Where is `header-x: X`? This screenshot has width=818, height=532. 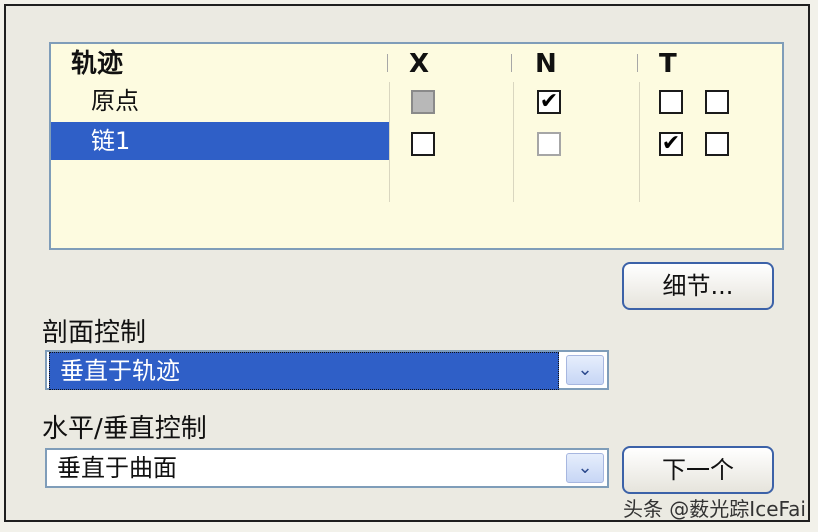
header-x: X is located at coordinates (419, 63).